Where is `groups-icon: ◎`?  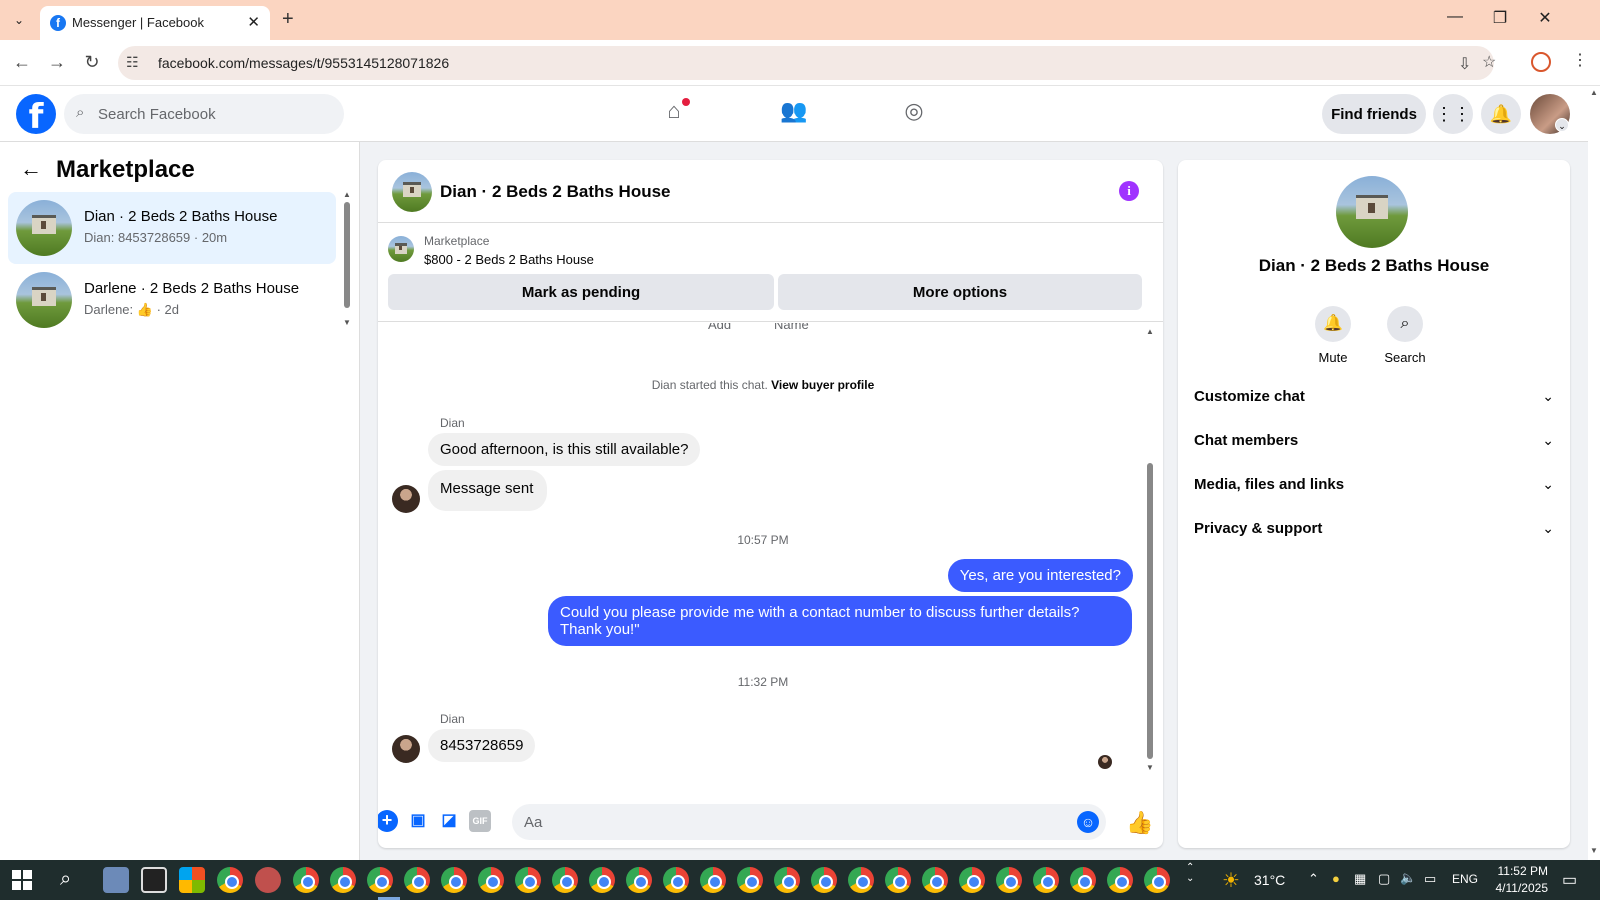
groups-icon: ◎ is located at coordinates (914, 114).